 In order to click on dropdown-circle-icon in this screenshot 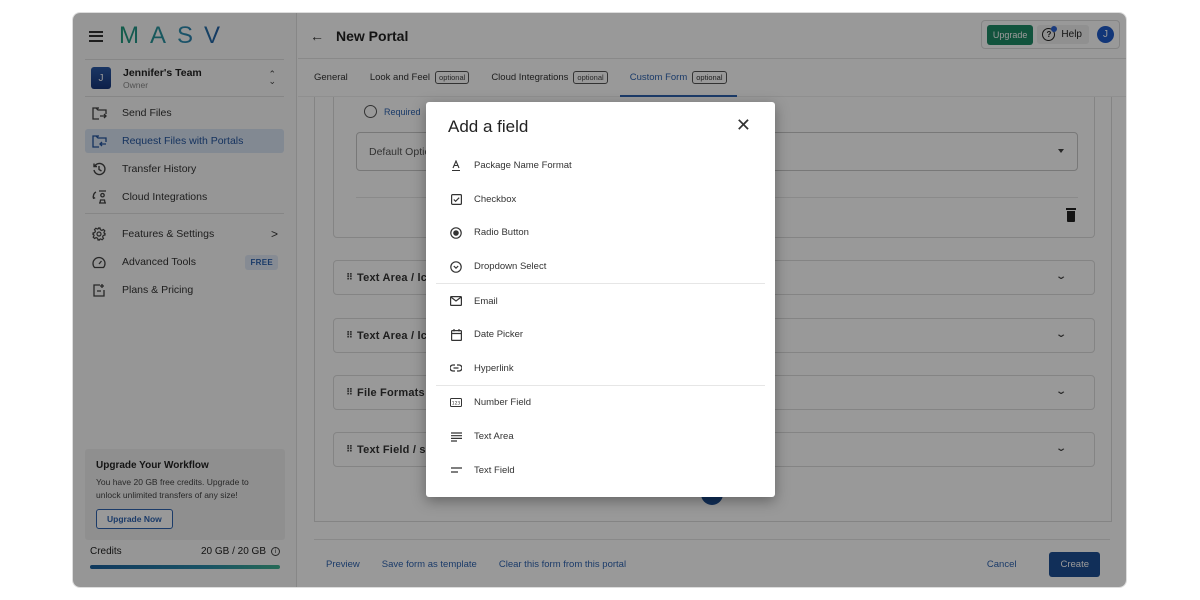, I will do `click(456, 266)`.